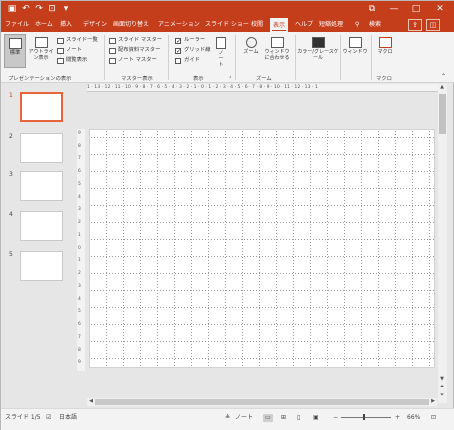  What do you see at coordinates (257, 25) in the screenshot?
I see `tab-review: 校閲` at bounding box center [257, 25].